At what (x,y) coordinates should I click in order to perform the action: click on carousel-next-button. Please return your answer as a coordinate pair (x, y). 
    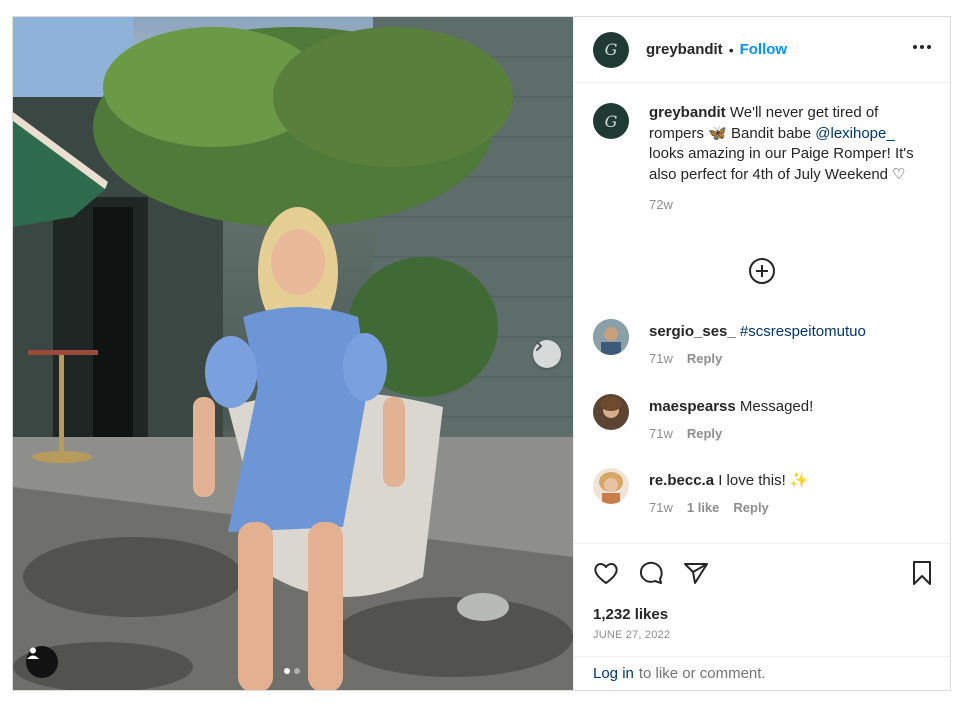
    Looking at the image, I should click on (547, 354).